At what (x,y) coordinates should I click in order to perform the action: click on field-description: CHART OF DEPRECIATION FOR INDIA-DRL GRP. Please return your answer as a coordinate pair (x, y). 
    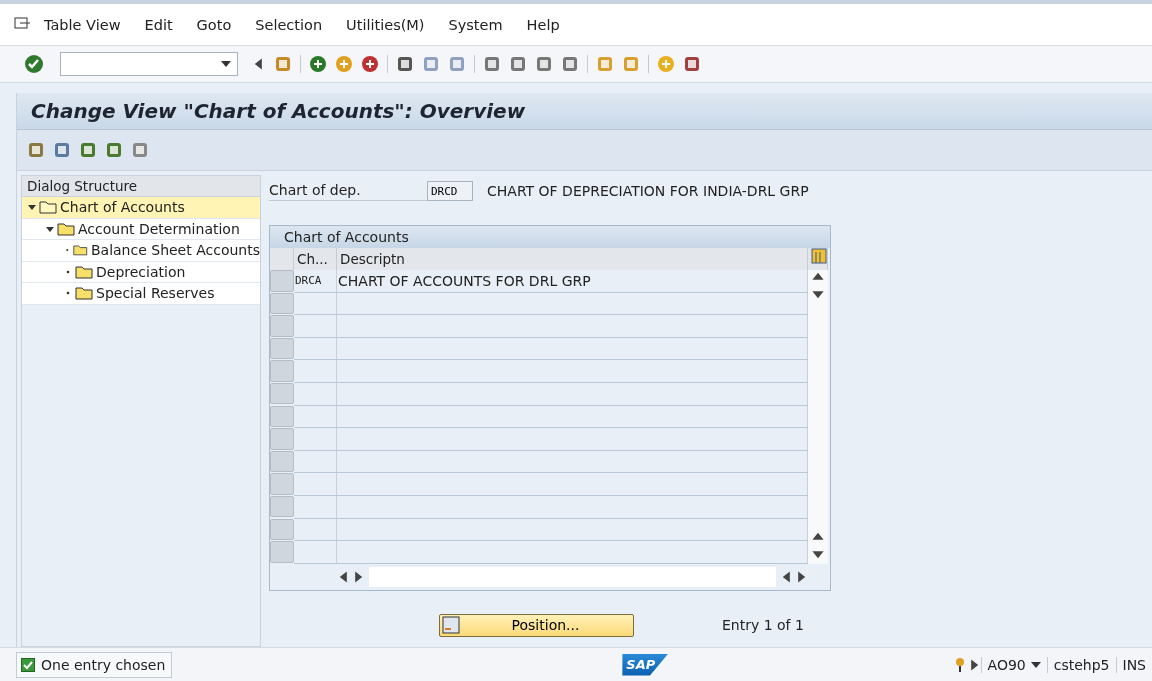
    Looking at the image, I should click on (648, 191).